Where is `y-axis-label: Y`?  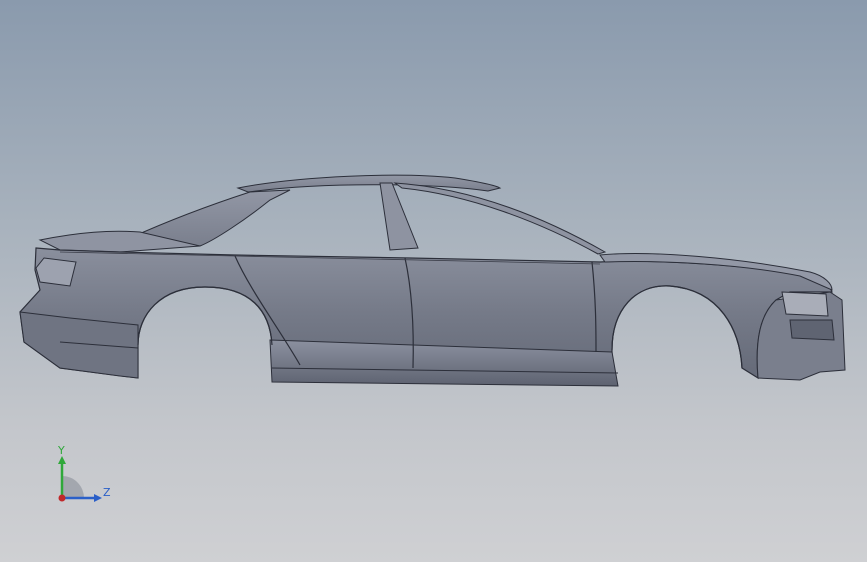 y-axis-label: Y is located at coordinates (61, 450).